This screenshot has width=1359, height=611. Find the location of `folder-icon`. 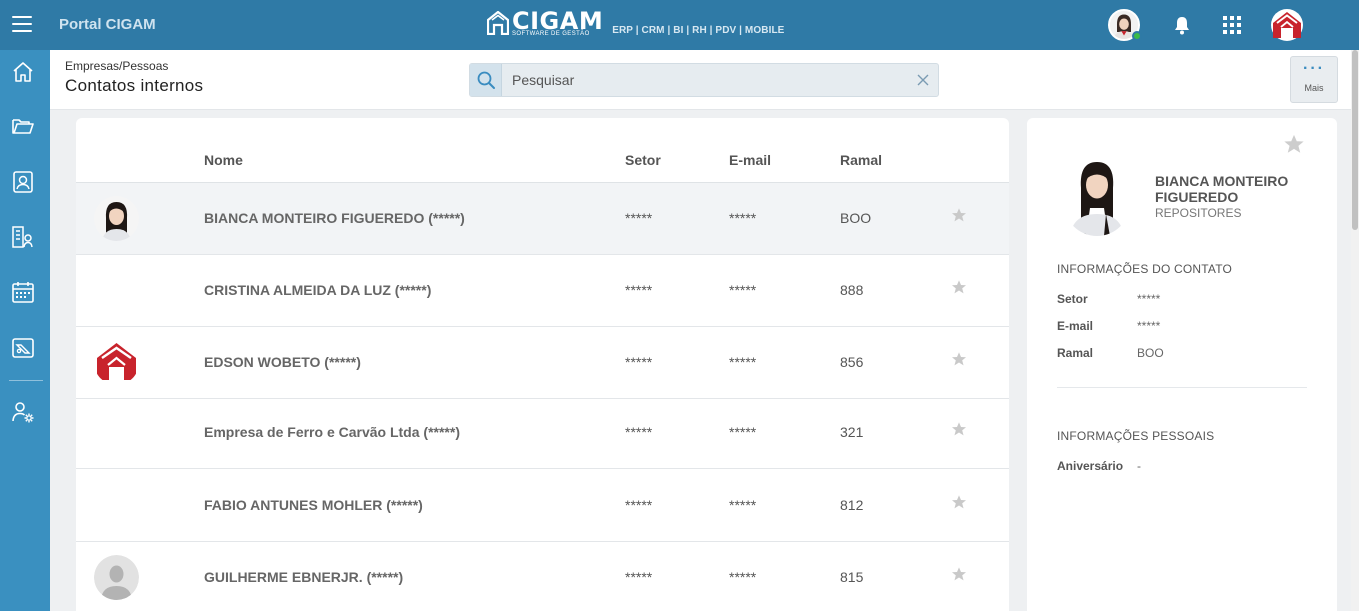

folder-icon is located at coordinates (23, 126).